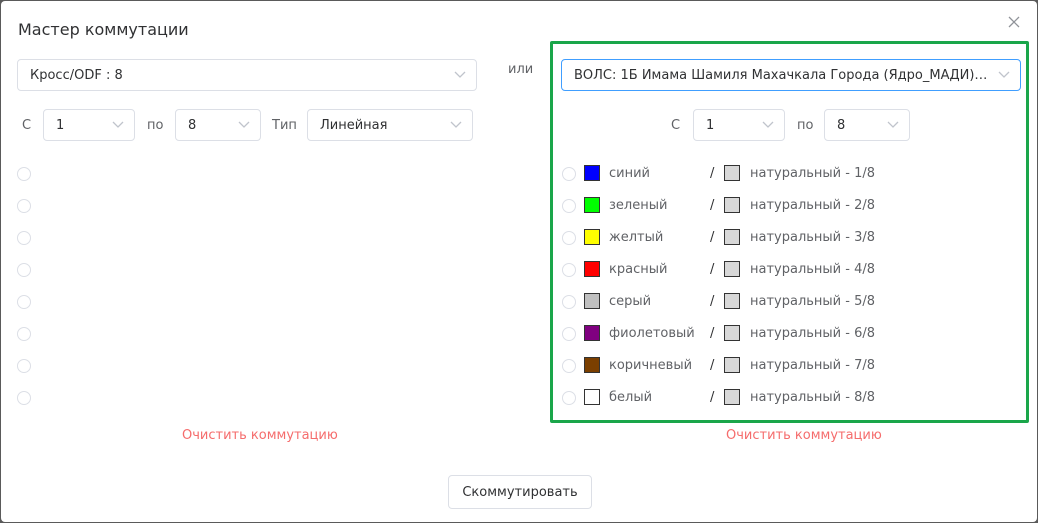 This screenshot has height=523, width=1038. I want to click on fiber-row: синий / натуральный - 1/8, so click(727, 174).